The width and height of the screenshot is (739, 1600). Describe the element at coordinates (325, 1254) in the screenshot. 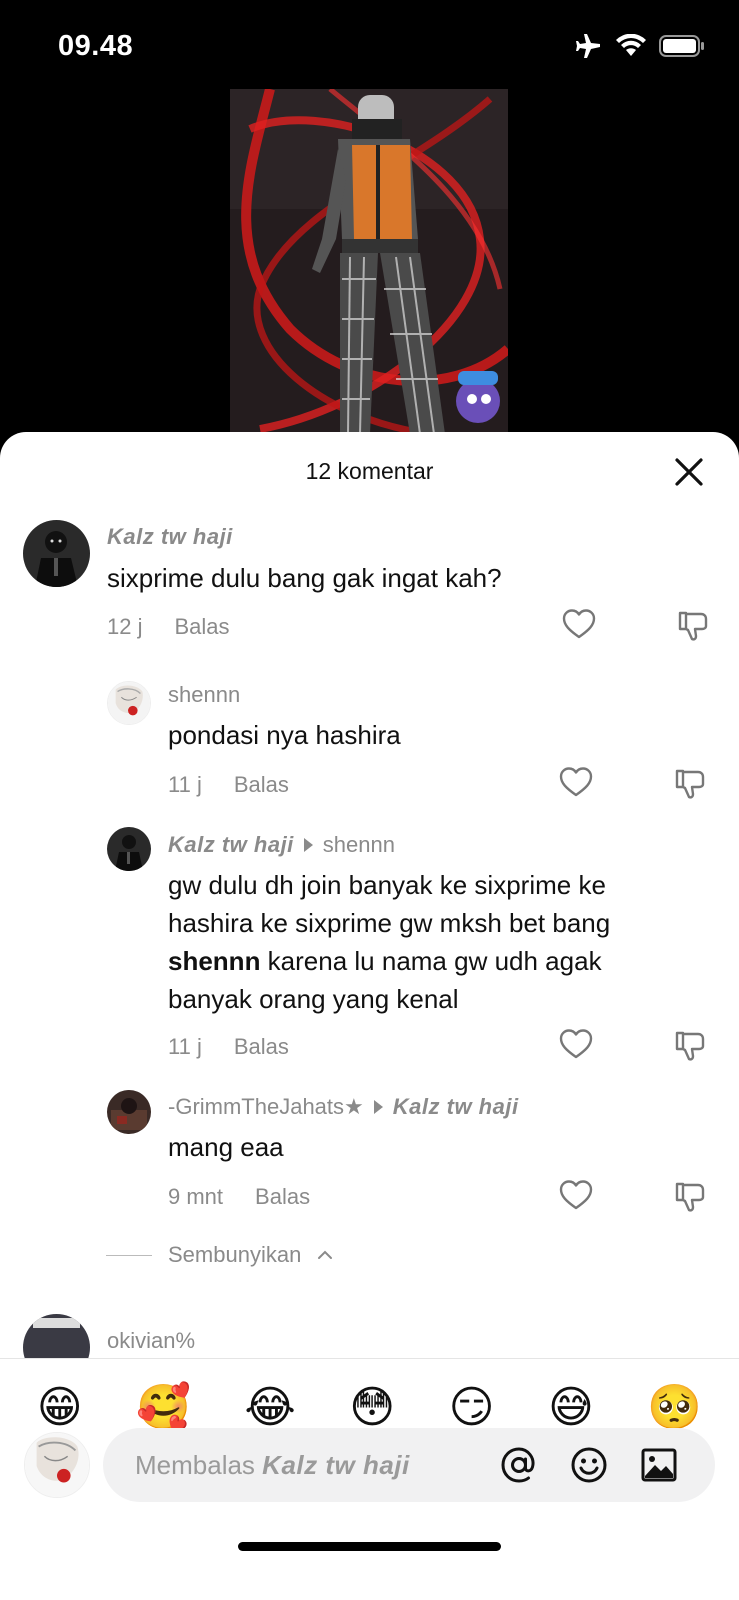

I see `chevron-up-icon` at that location.